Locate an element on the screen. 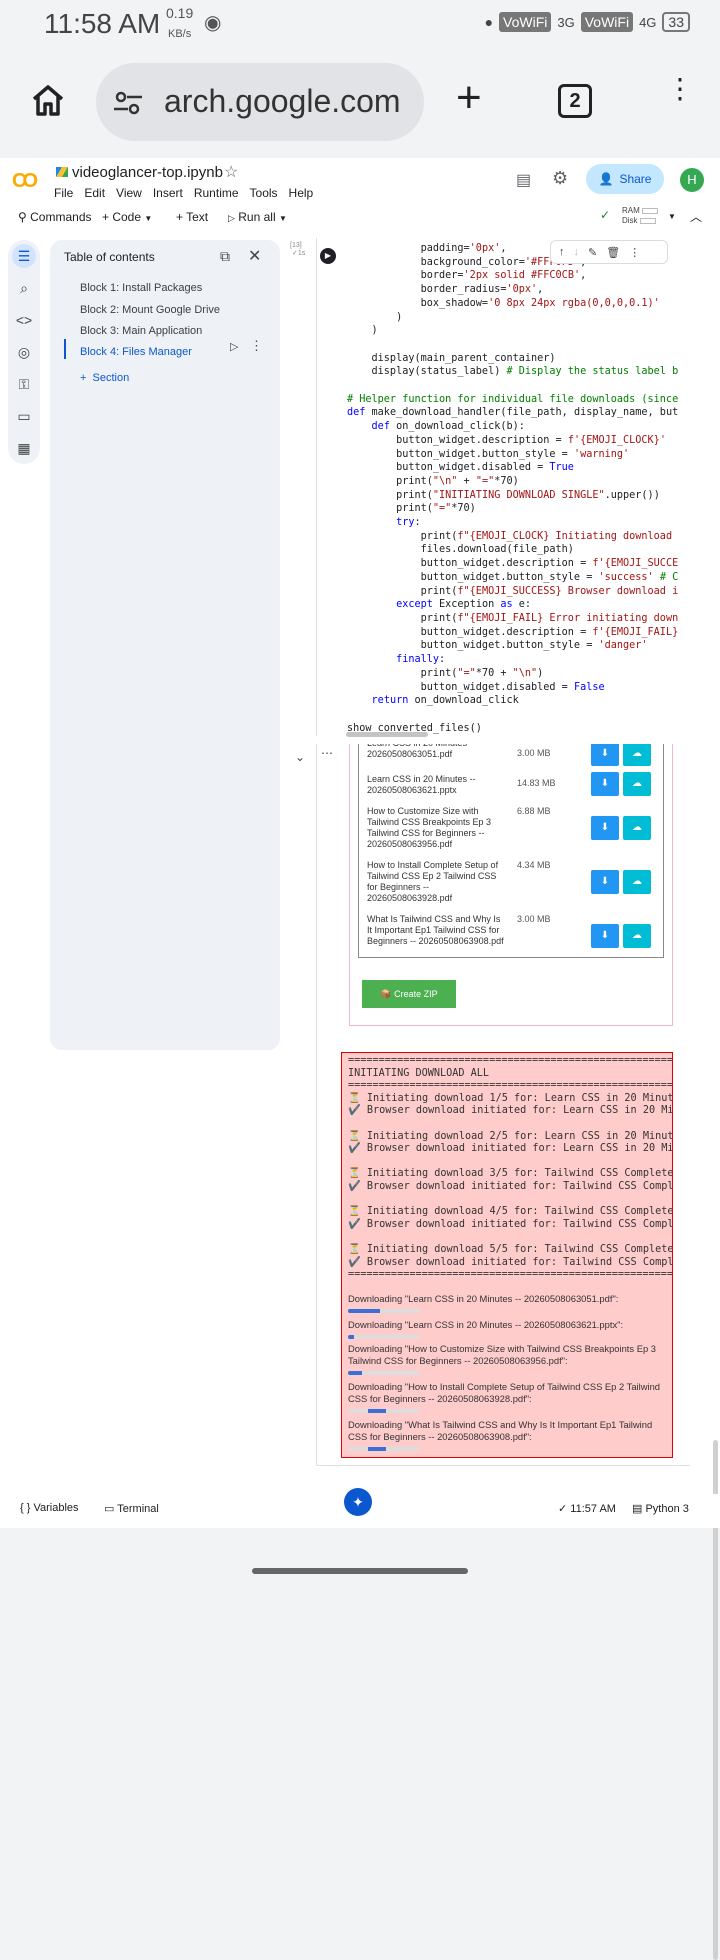  toc-item-block-3: Block 3: Main Application is located at coordinates (141, 331).